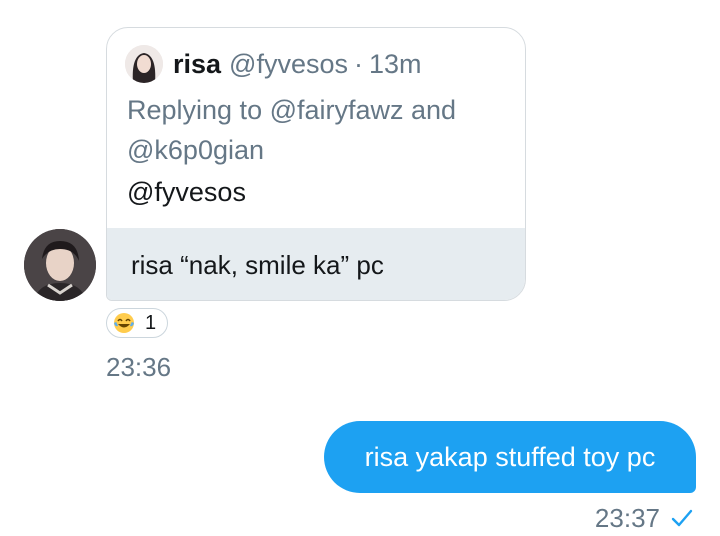 The height and width of the screenshot is (536, 720). What do you see at coordinates (288, 64) in the screenshot?
I see `quoted-author-handle: @fyvesos` at bounding box center [288, 64].